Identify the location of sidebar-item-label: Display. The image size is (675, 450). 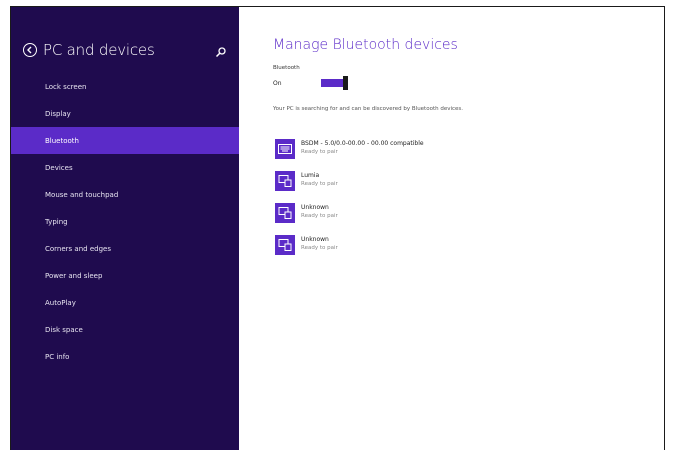
(58, 113).